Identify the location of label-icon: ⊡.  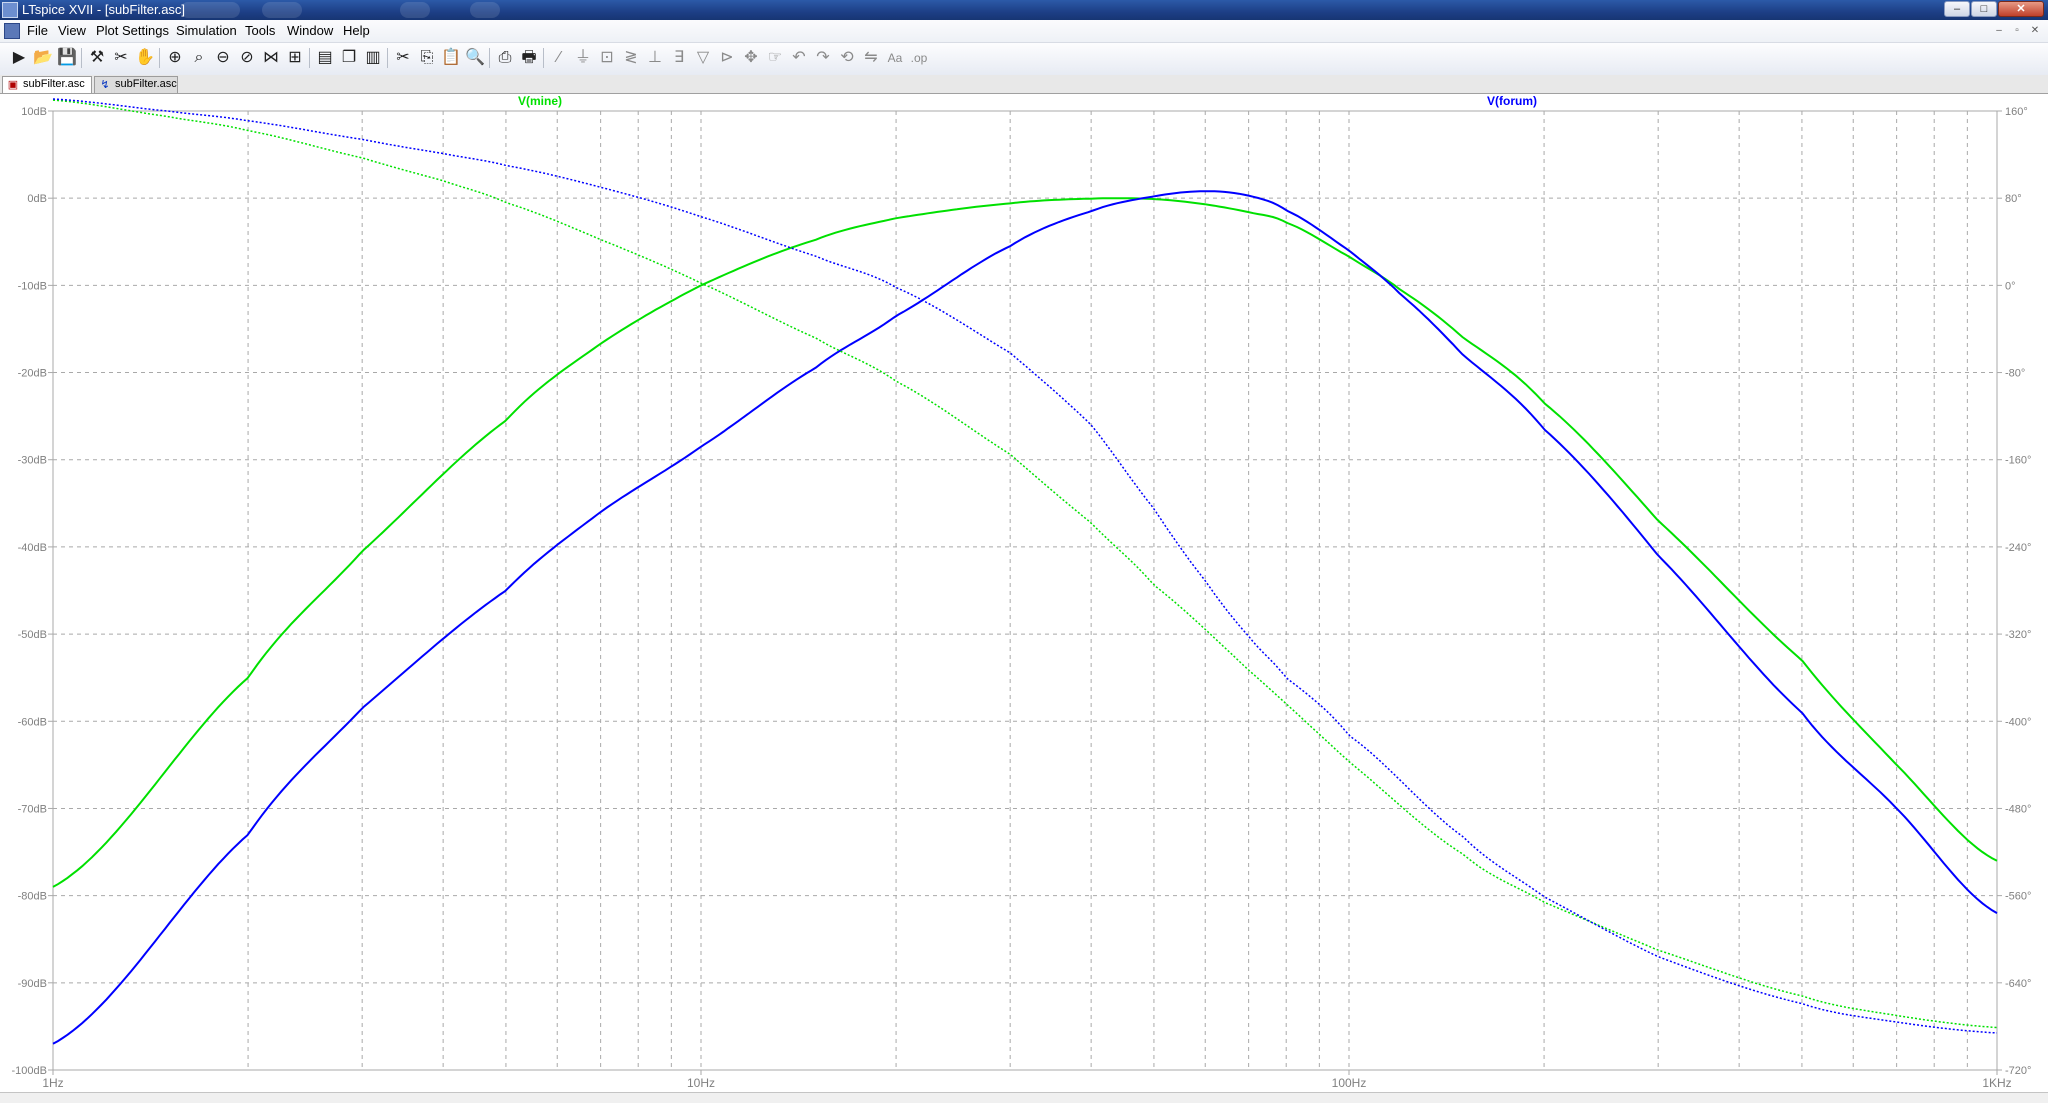
(607, 58).